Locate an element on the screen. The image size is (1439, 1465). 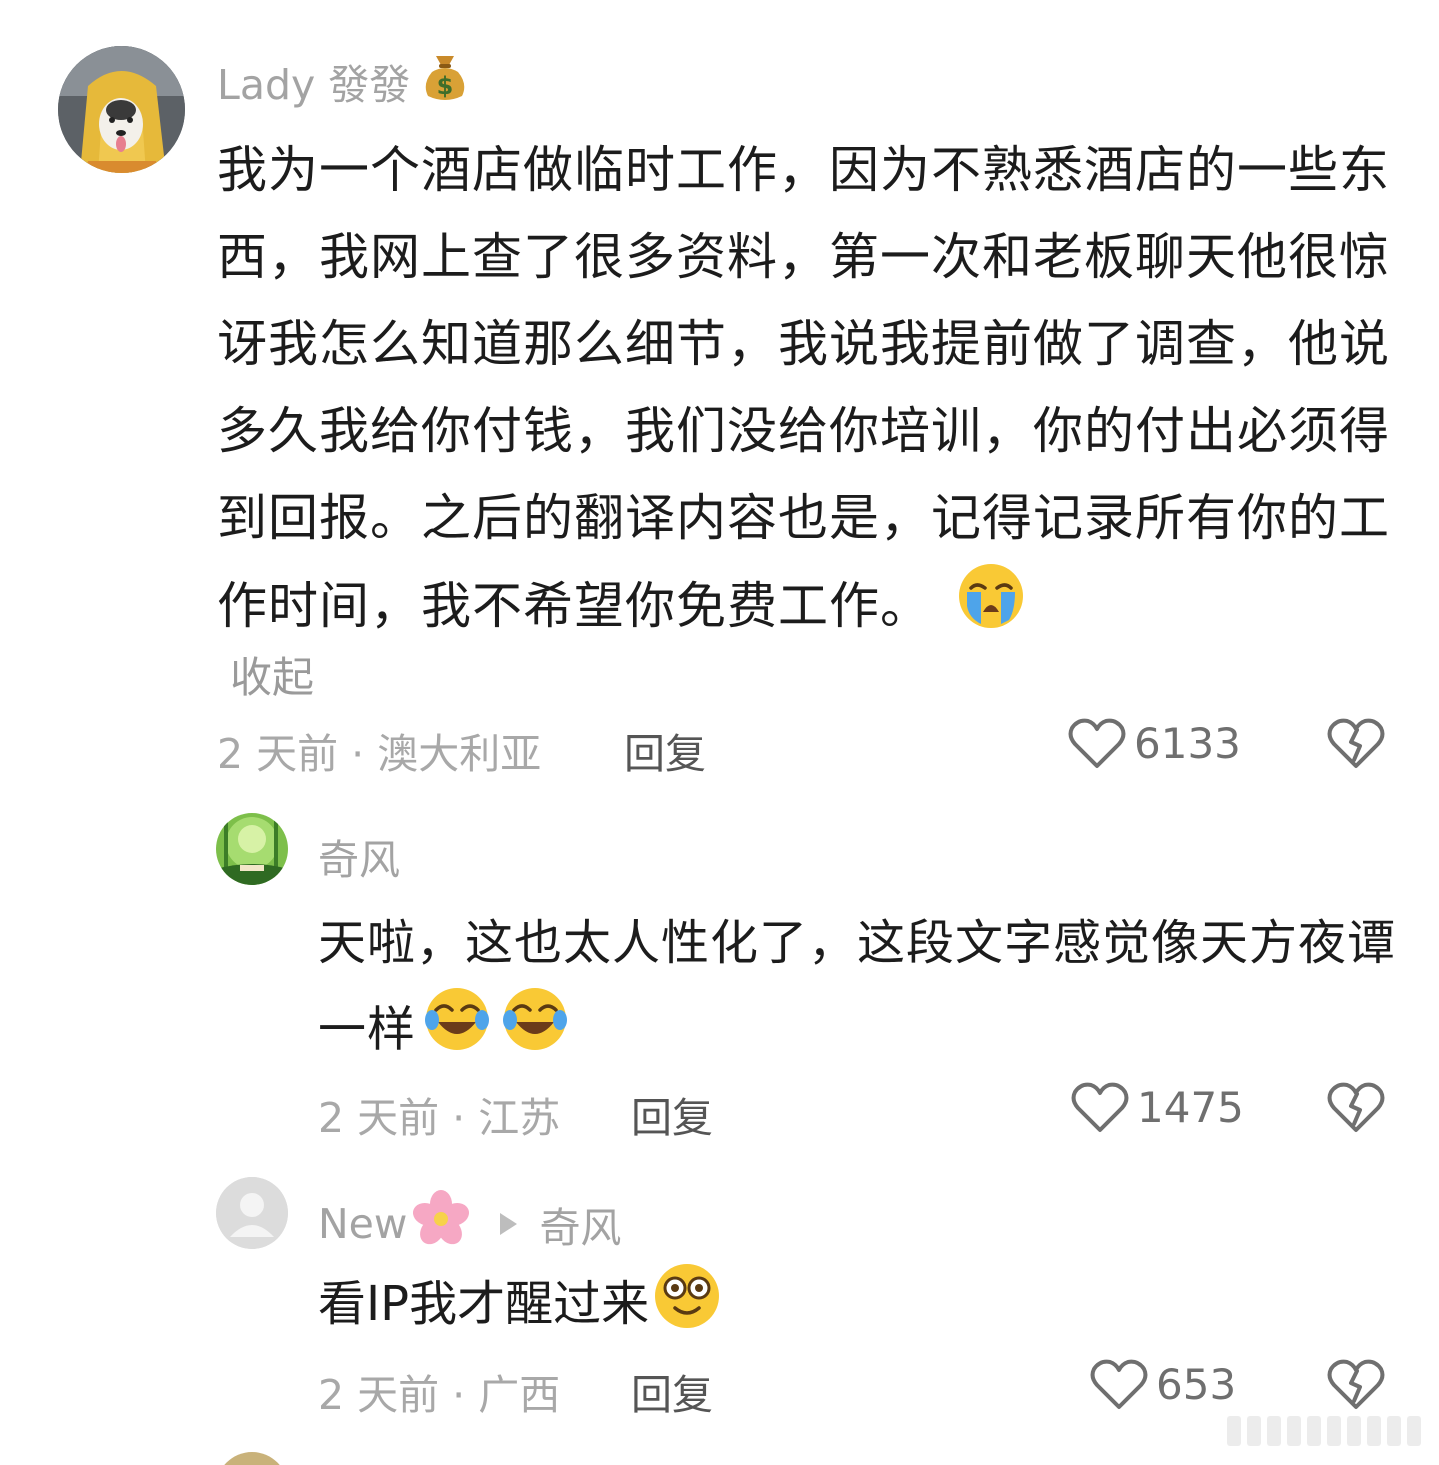
comment-author: New 奇风 is located at coordinates (469, 1224).